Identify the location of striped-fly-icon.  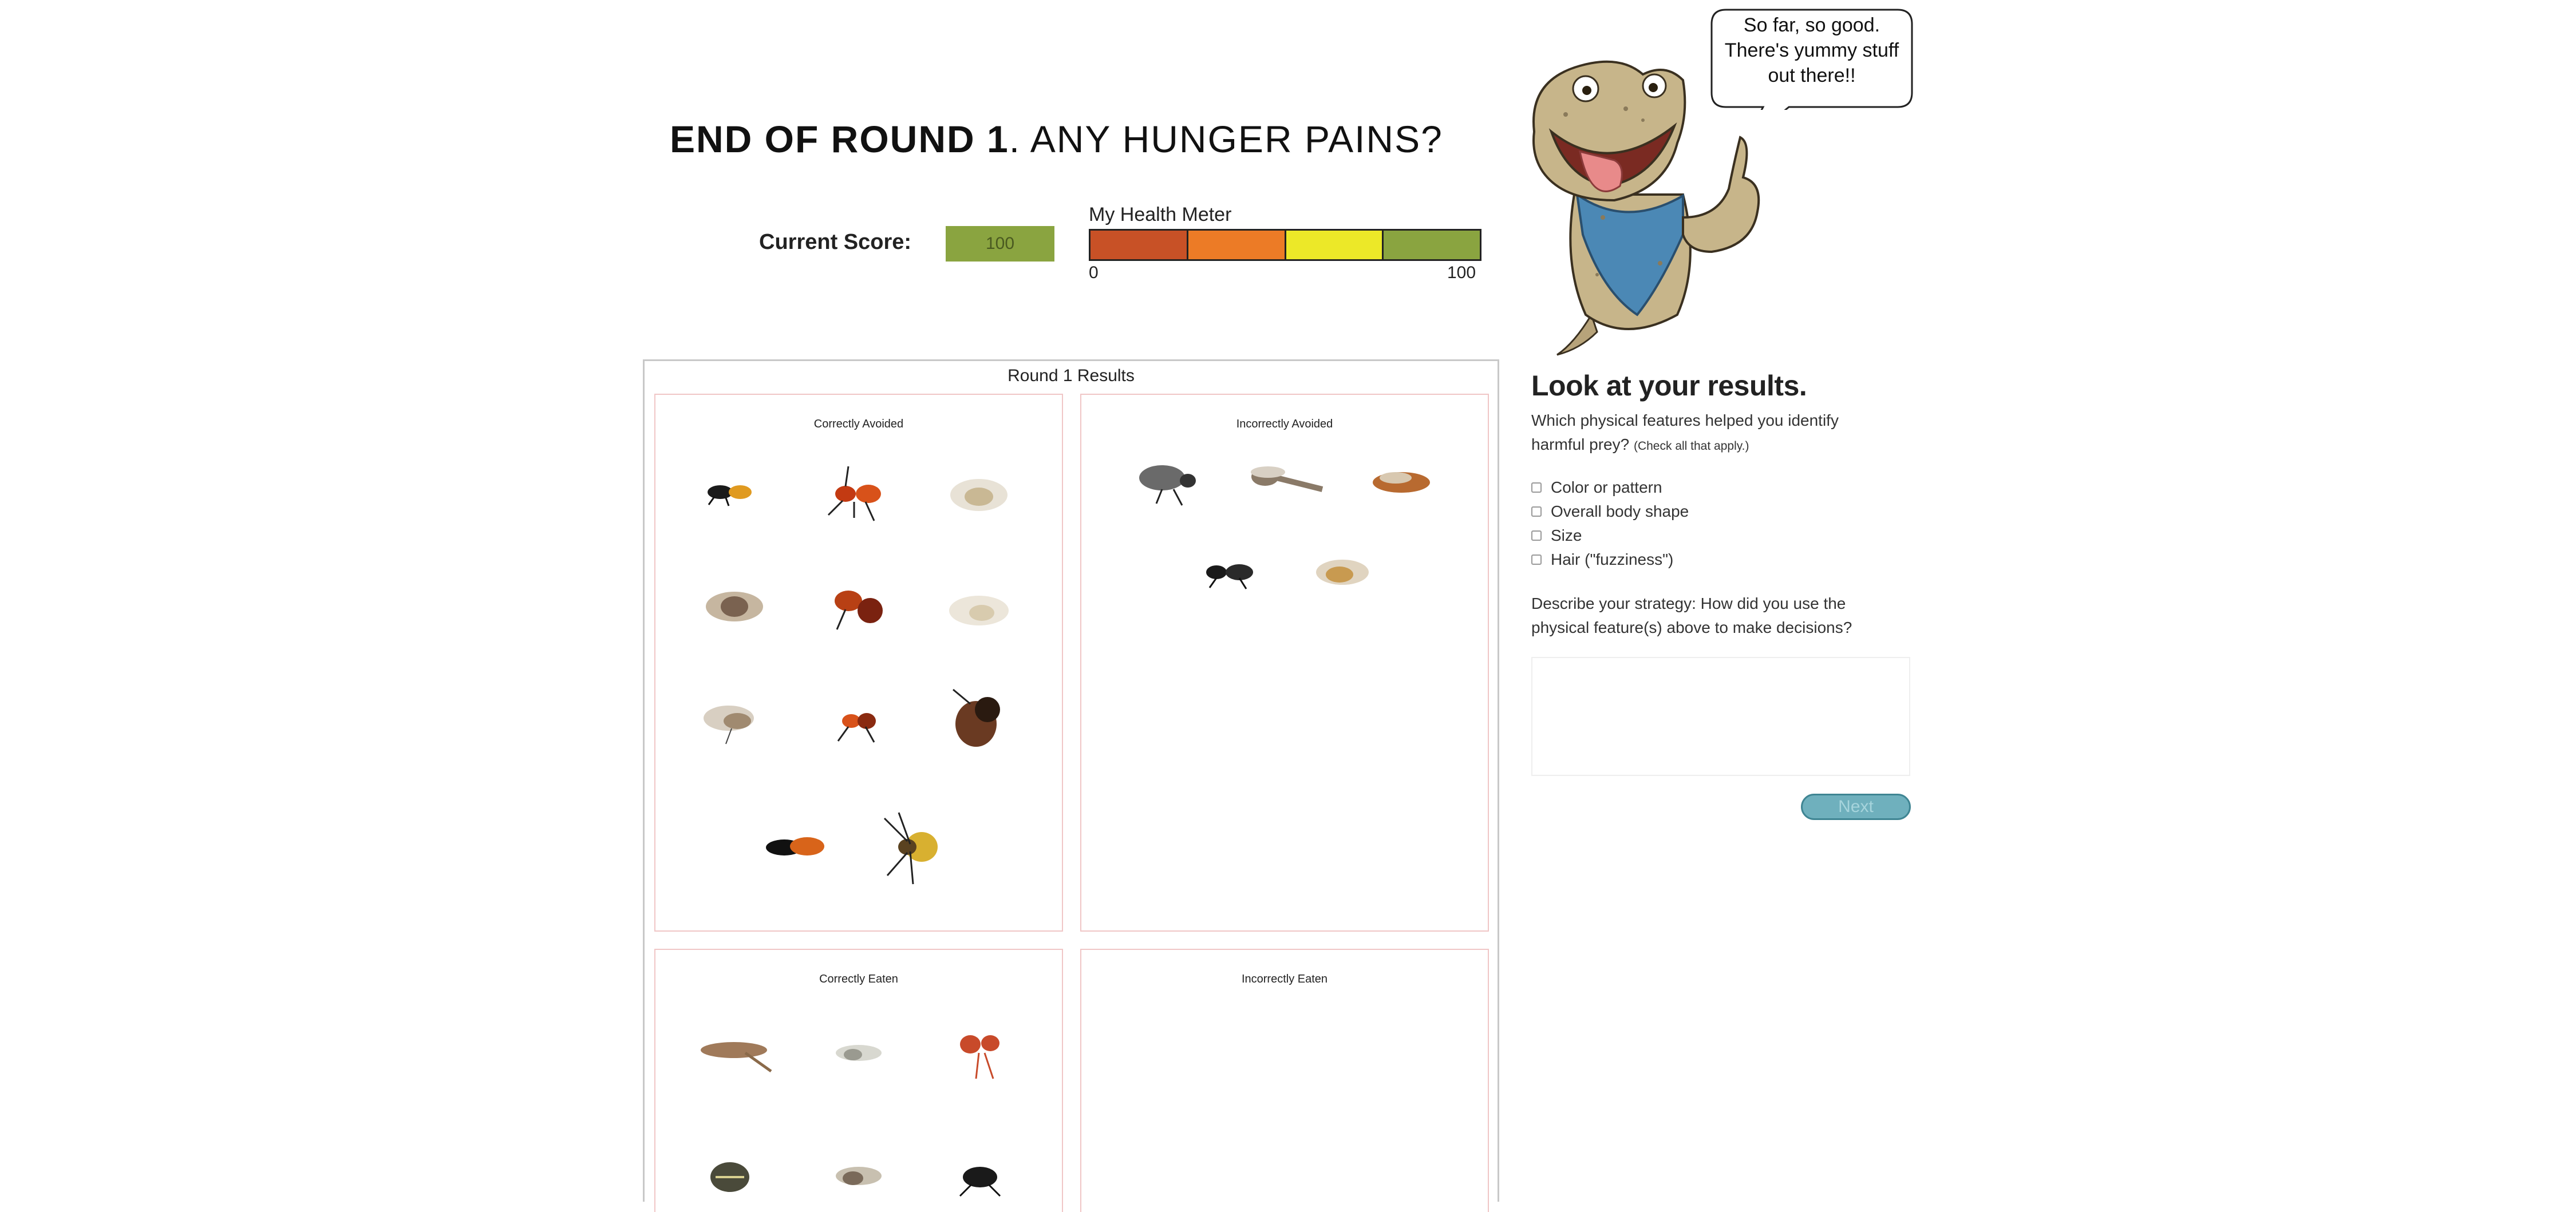
(729, 725).